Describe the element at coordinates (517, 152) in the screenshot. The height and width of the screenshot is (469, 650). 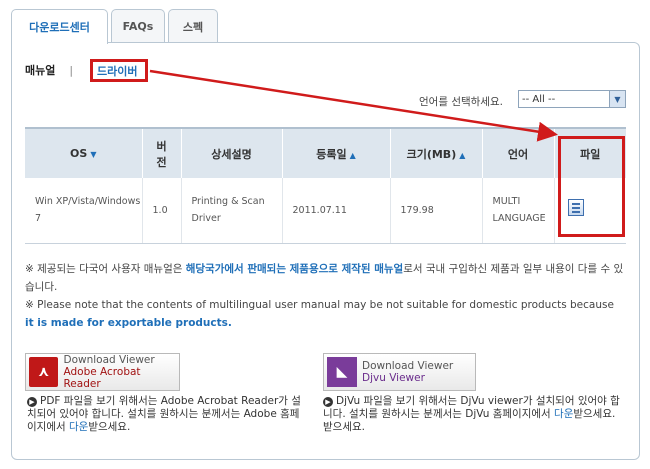
I see `column-header-language: 언어` at that location.